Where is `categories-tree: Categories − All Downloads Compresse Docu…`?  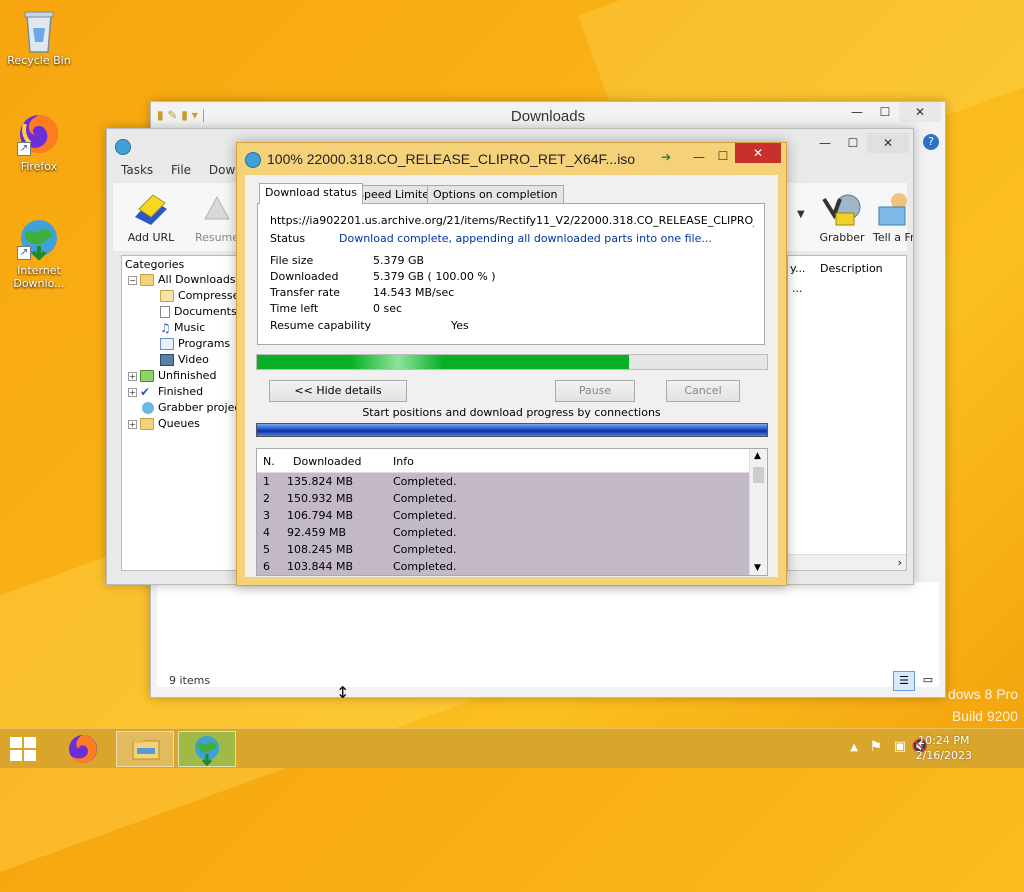 categories-tree: Categories − All Downloads Compresse Docu… is located at coordinates (181, 413).